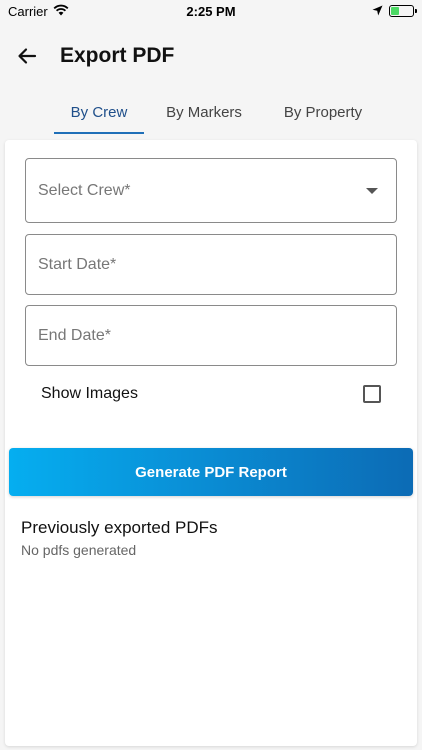 The height and width of the screenshot is (750, 422). I want to click on previous-exports-title: Previously exported PDFs, so click(119, 527).